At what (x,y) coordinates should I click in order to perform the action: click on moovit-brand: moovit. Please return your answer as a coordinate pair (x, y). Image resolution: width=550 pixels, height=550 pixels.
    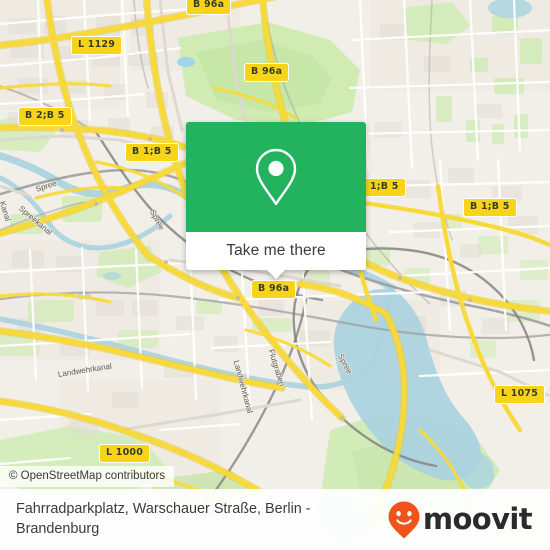
    Looking at the image, I should click on (462, 520).